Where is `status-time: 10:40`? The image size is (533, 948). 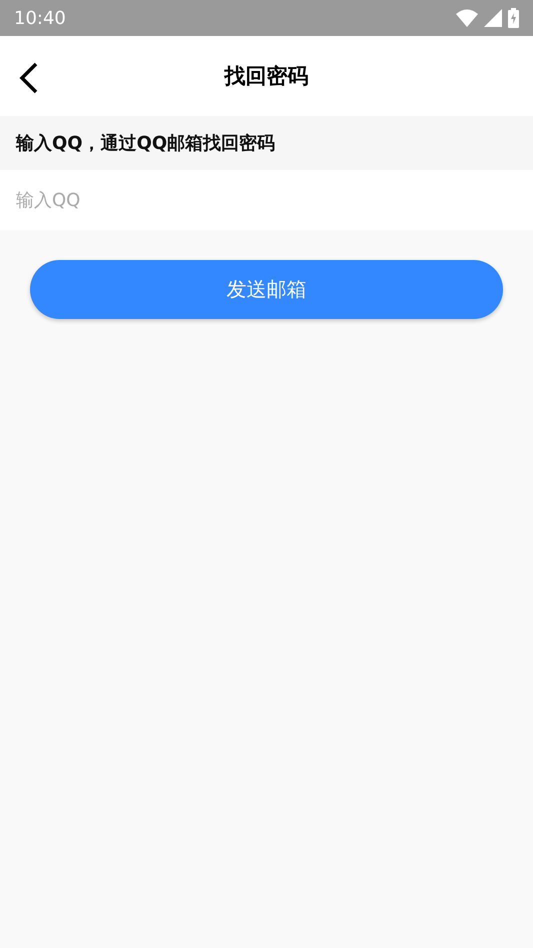 status-time: 10:40 is located at coordinates (40, 18).